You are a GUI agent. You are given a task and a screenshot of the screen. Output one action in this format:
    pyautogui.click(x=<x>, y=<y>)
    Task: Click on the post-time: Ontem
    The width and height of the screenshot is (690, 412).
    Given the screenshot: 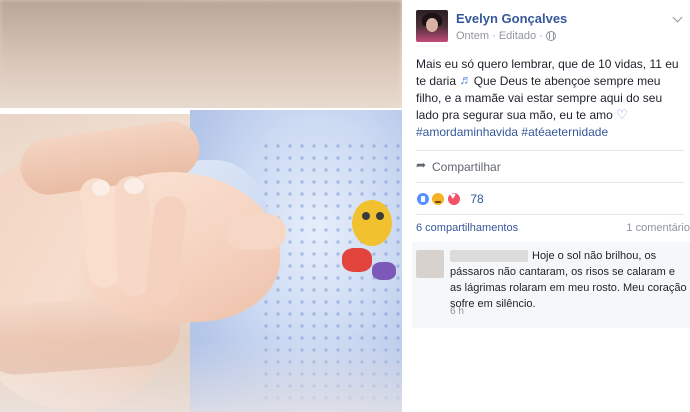 What is the action you would take?
    pyautogui.click(x=472, y=36)
    